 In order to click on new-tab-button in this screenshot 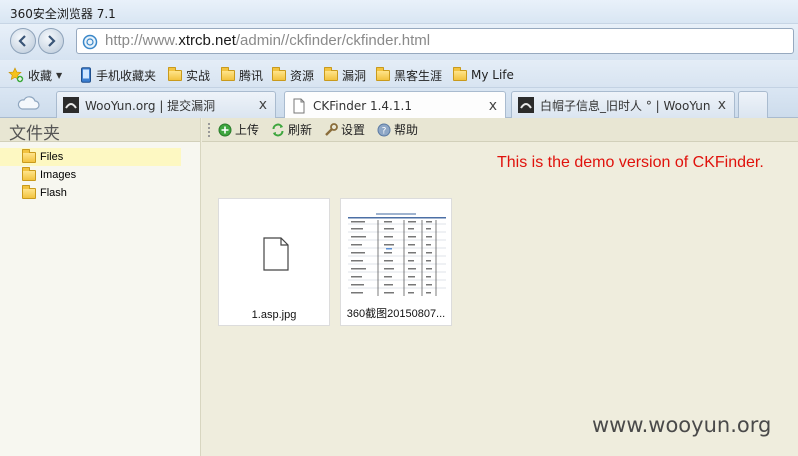, I will do `click(753, 104)`.